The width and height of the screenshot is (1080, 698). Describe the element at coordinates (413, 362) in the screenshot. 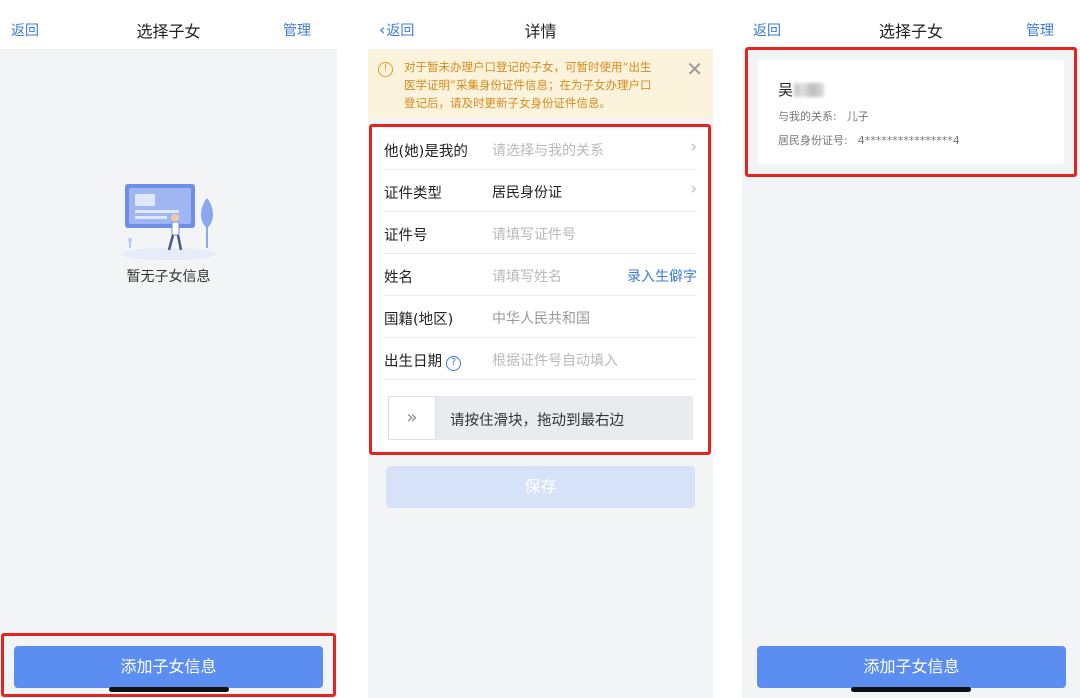

I see `birth-date-label-text: 出生日期` at that location.